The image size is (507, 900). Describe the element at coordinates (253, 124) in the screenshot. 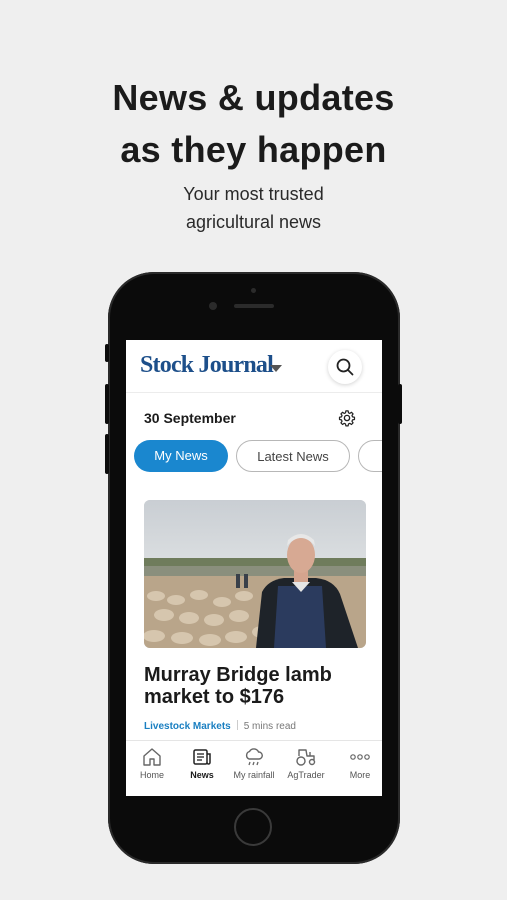

I see `promo-headline: News & updates as they happen` at that location.